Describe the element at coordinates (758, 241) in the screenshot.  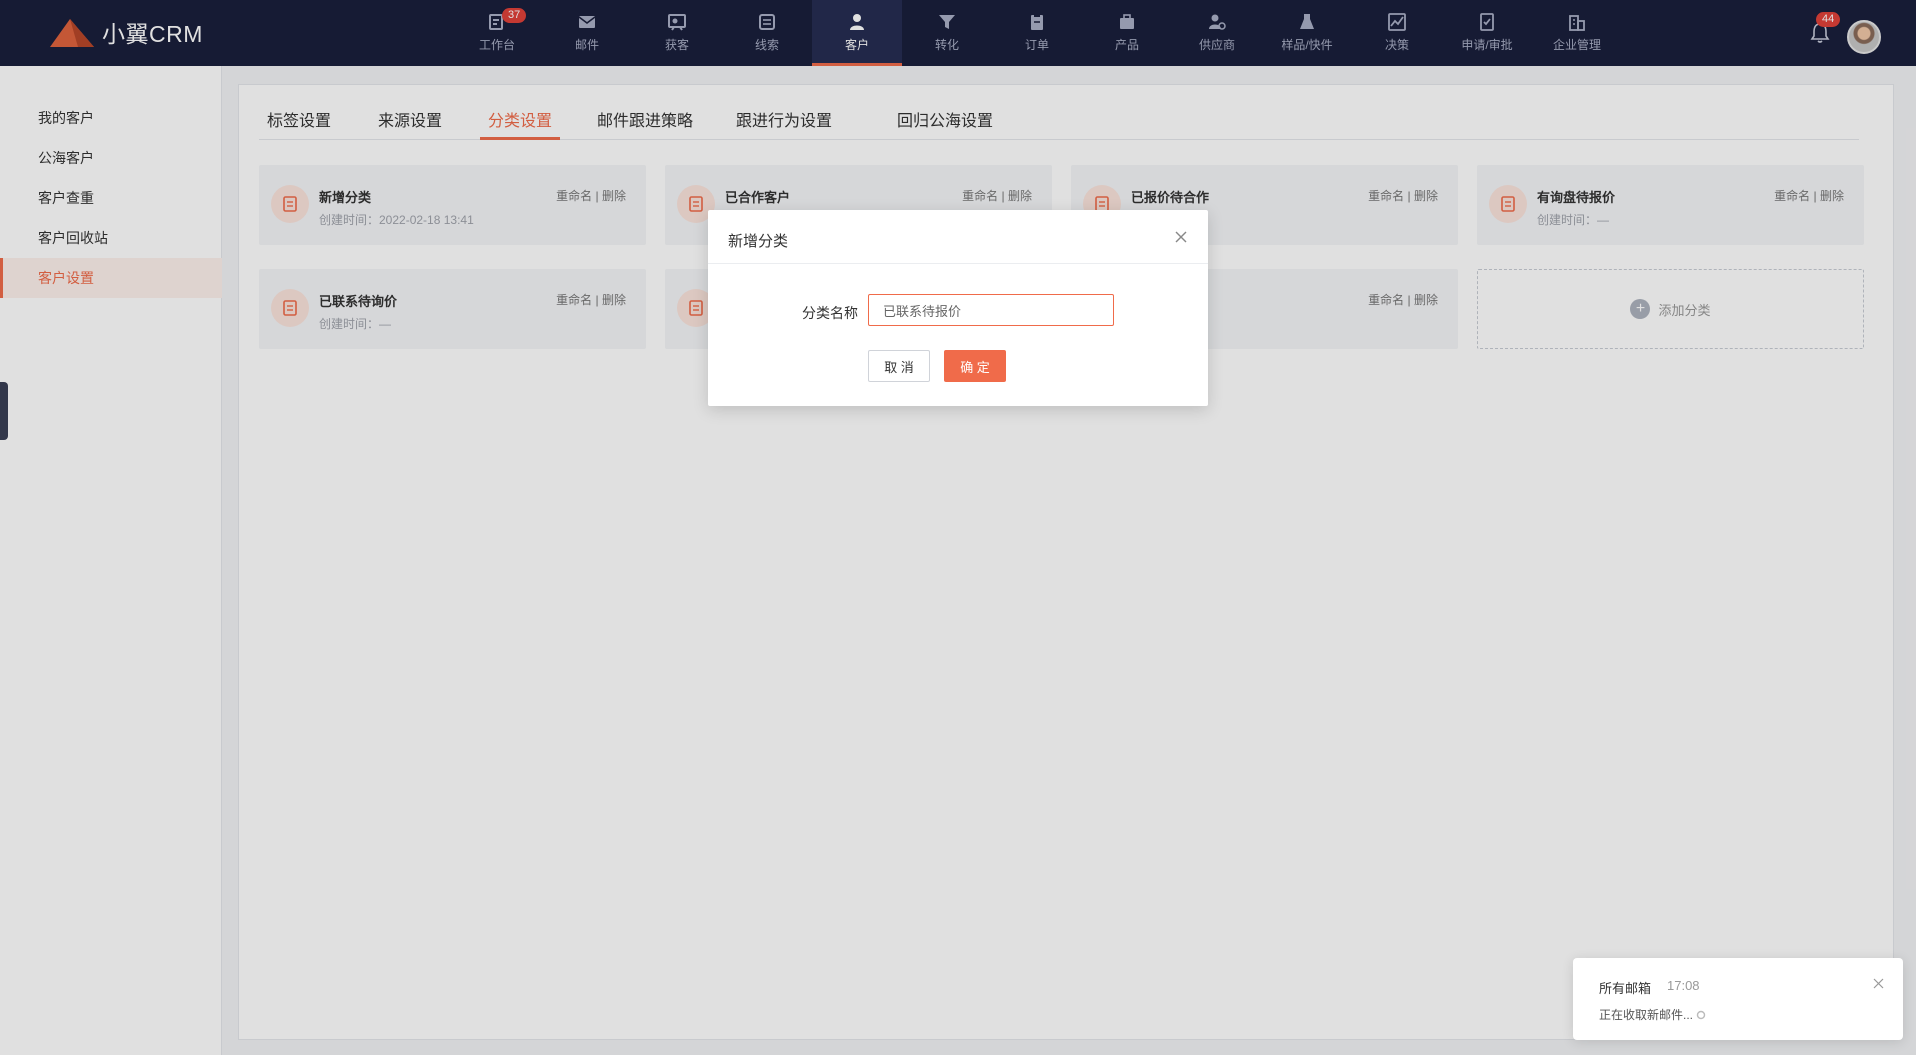
I see `dialog-title: 新增分类` at that location.